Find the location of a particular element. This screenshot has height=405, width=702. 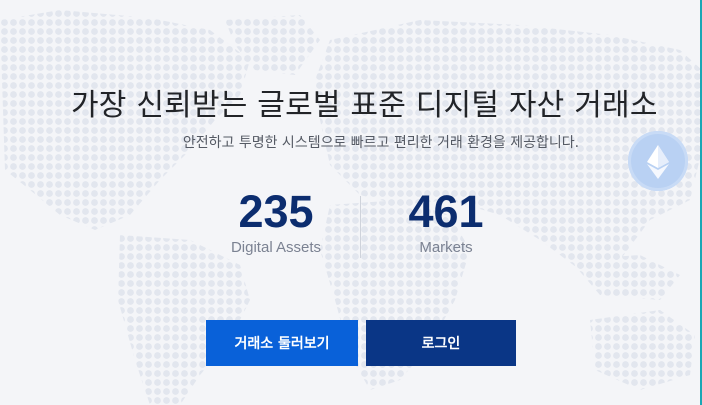

stat-divider is located at coordinates (360, 227).